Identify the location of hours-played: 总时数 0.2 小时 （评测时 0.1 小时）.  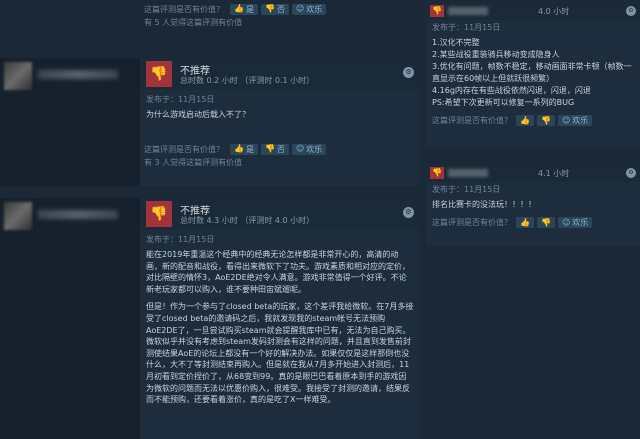
(247, 80).